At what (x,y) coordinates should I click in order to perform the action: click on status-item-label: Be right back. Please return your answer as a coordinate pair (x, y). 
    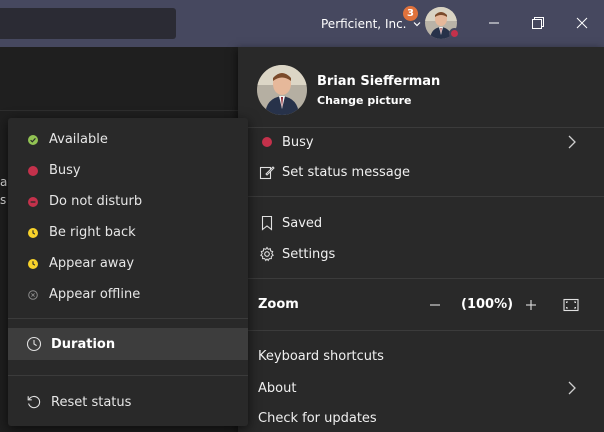
    Looking at the image, I should click on (92, 232).